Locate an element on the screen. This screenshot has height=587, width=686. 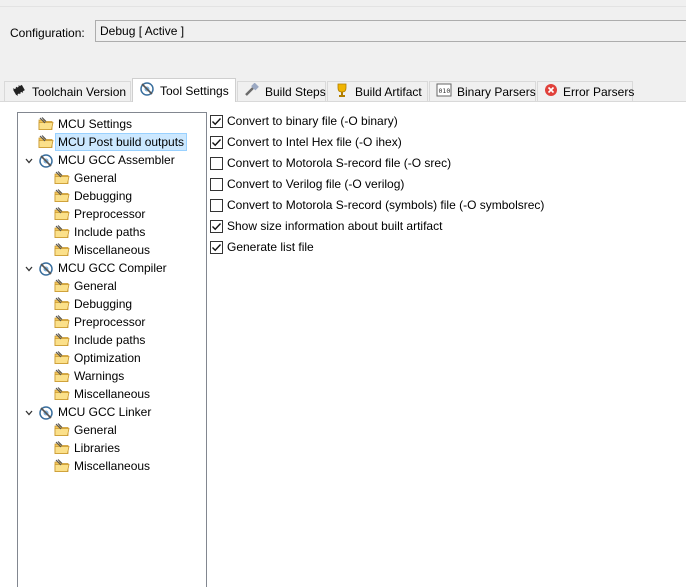
tree-item-label: MCU Settings is located at coordinates (95, 124).